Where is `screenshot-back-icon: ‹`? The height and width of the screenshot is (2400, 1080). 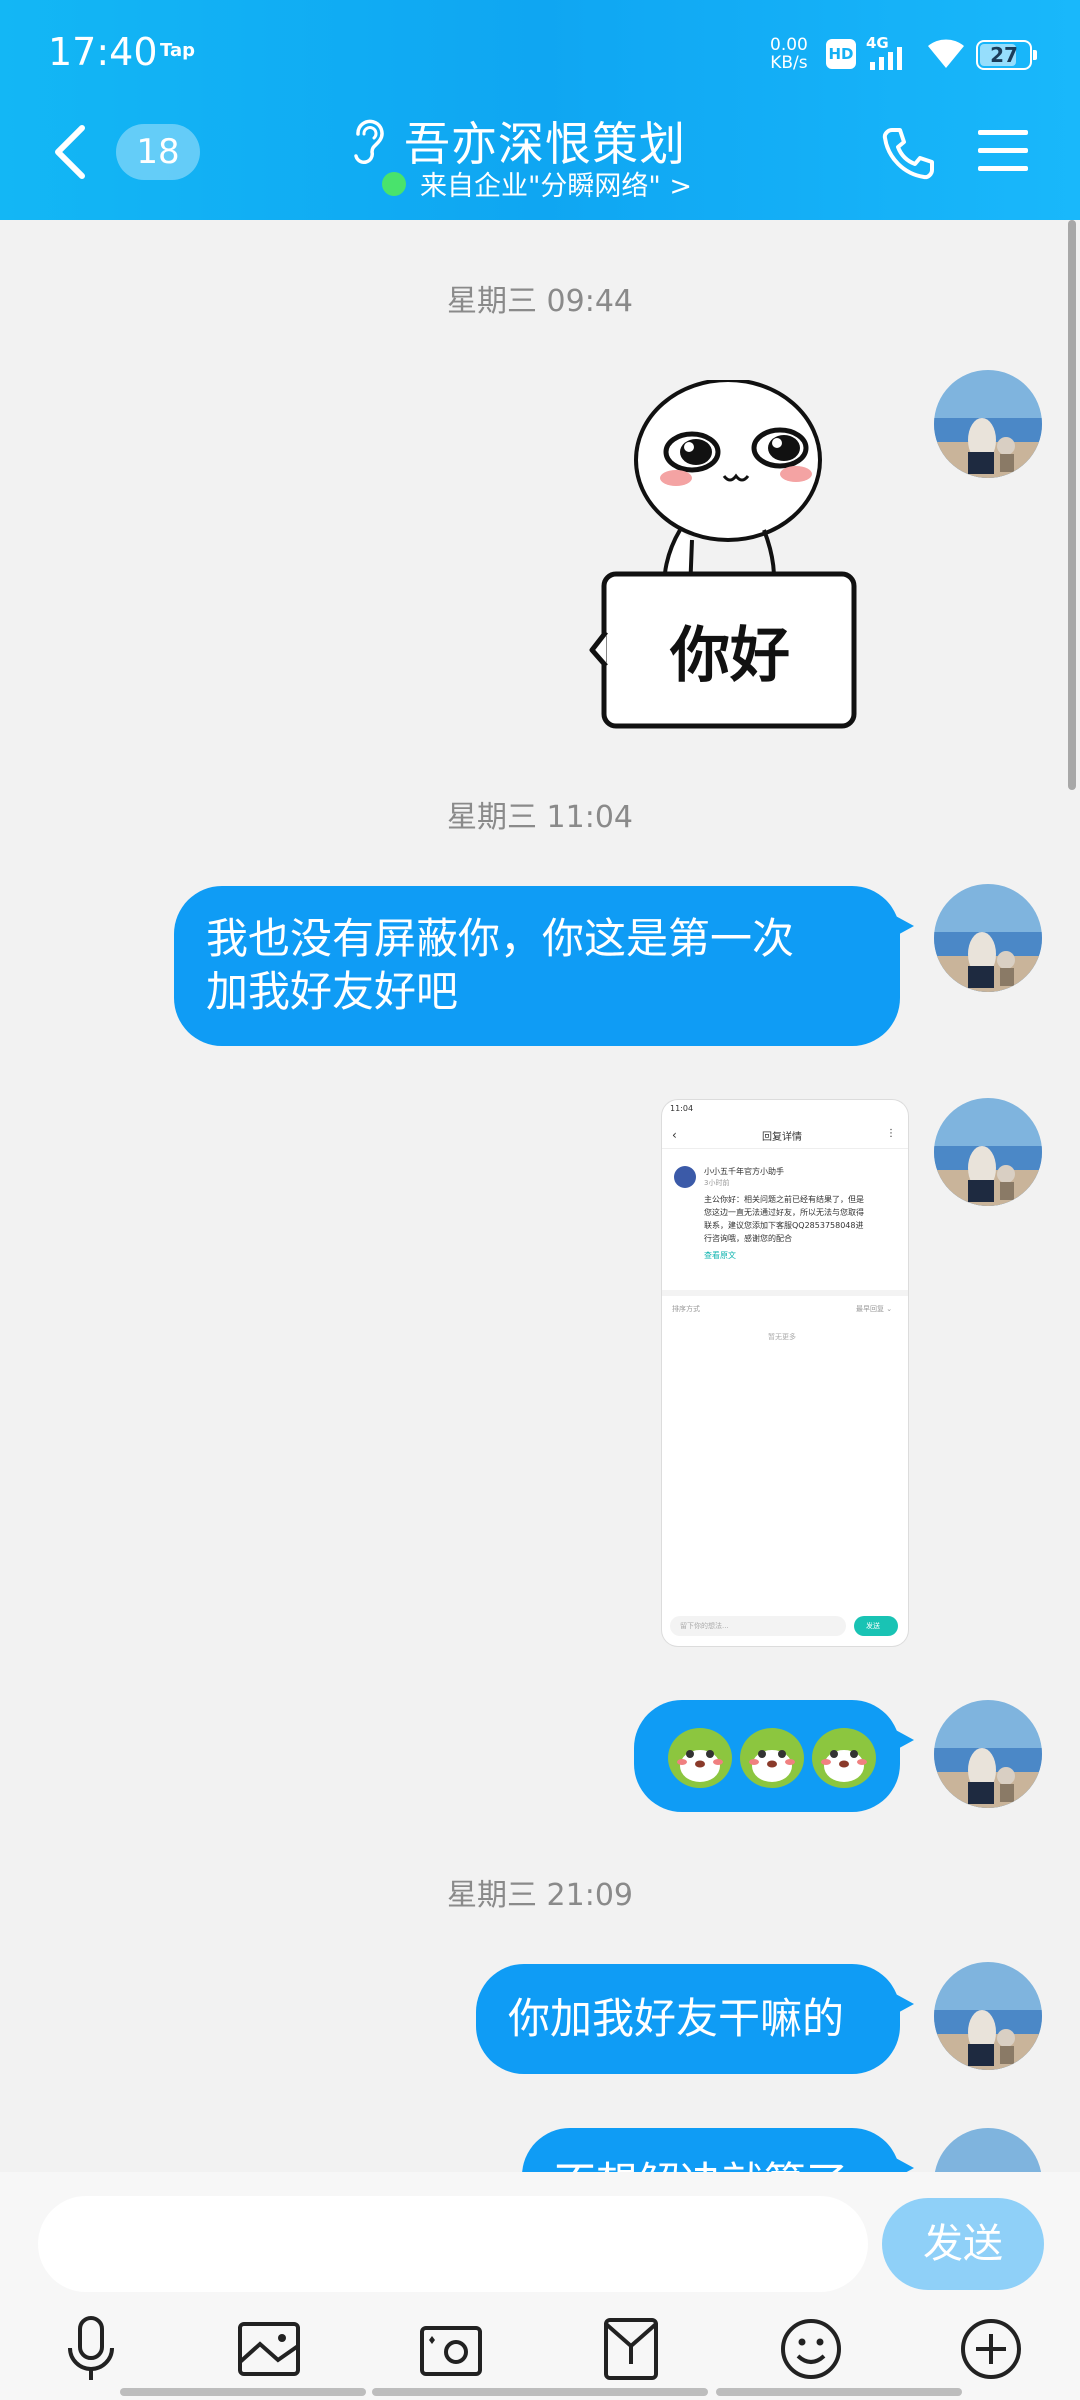
screenshot-back-icon: ‹ is located at coordinates (674, 1135).